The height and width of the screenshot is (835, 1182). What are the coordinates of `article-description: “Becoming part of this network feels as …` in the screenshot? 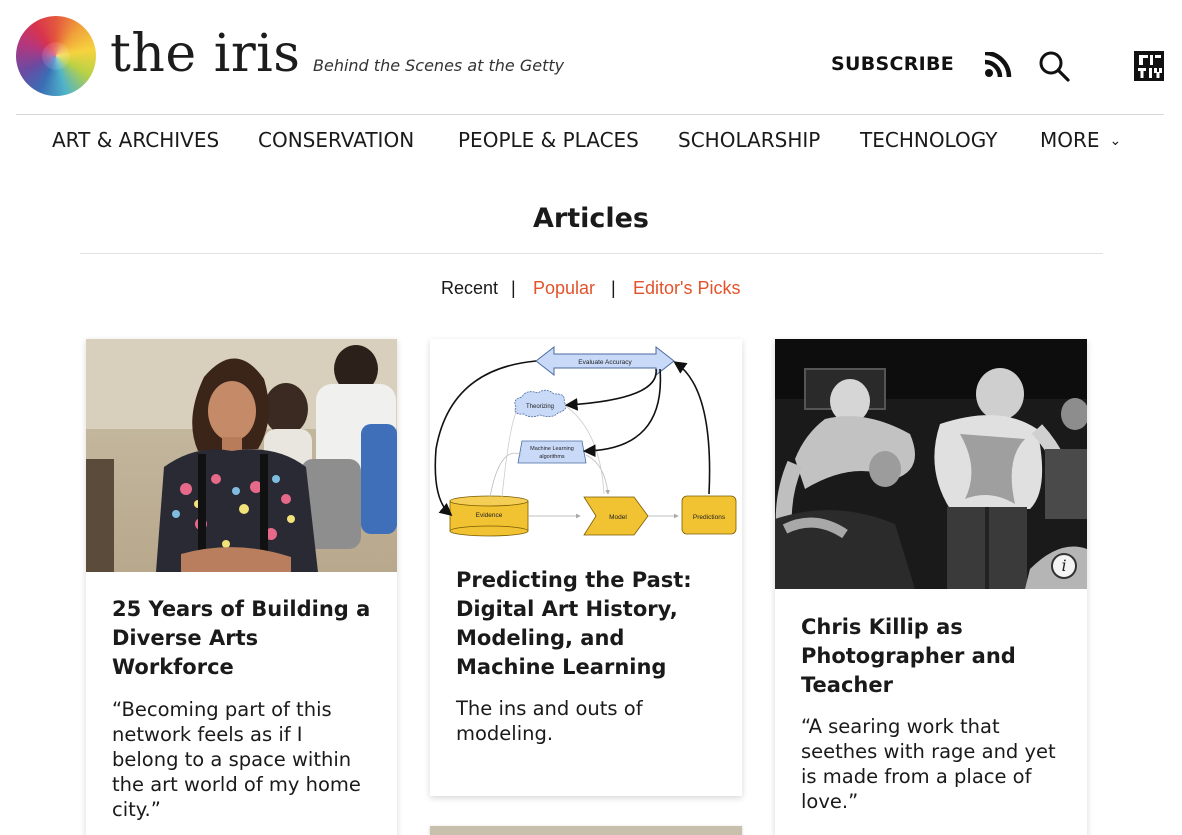 It's located at (236, 759).